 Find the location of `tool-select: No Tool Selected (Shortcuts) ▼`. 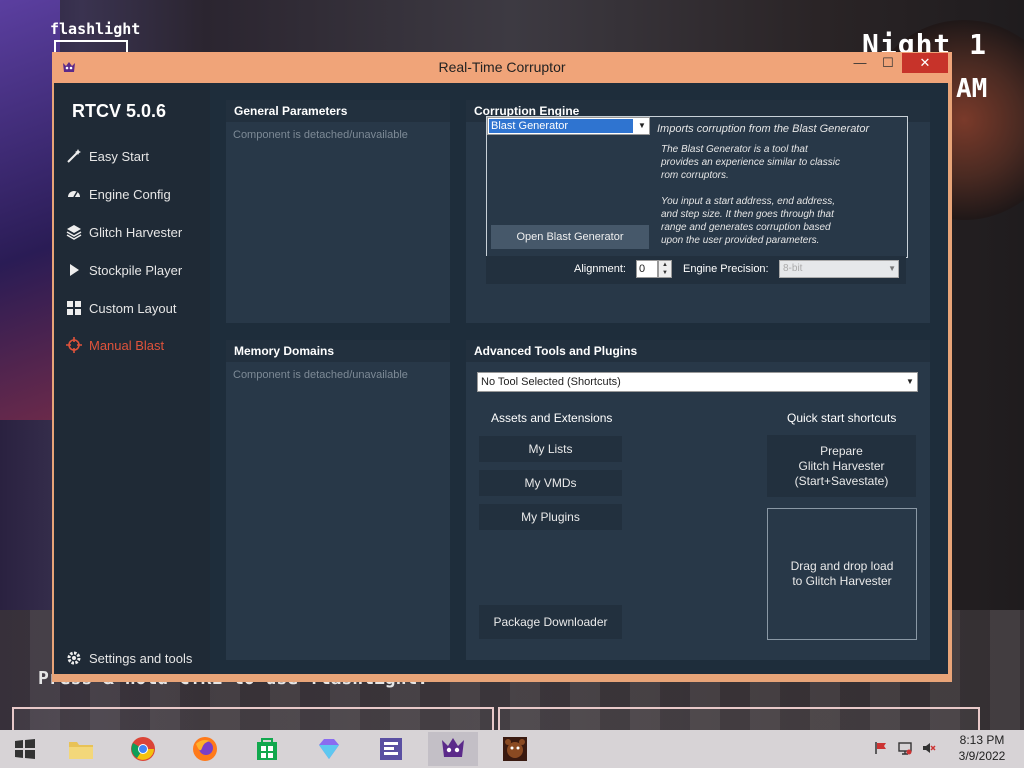

tool-select: No Tool Selected (Shortcuts) ▼ is located at coordinates (697, 382).